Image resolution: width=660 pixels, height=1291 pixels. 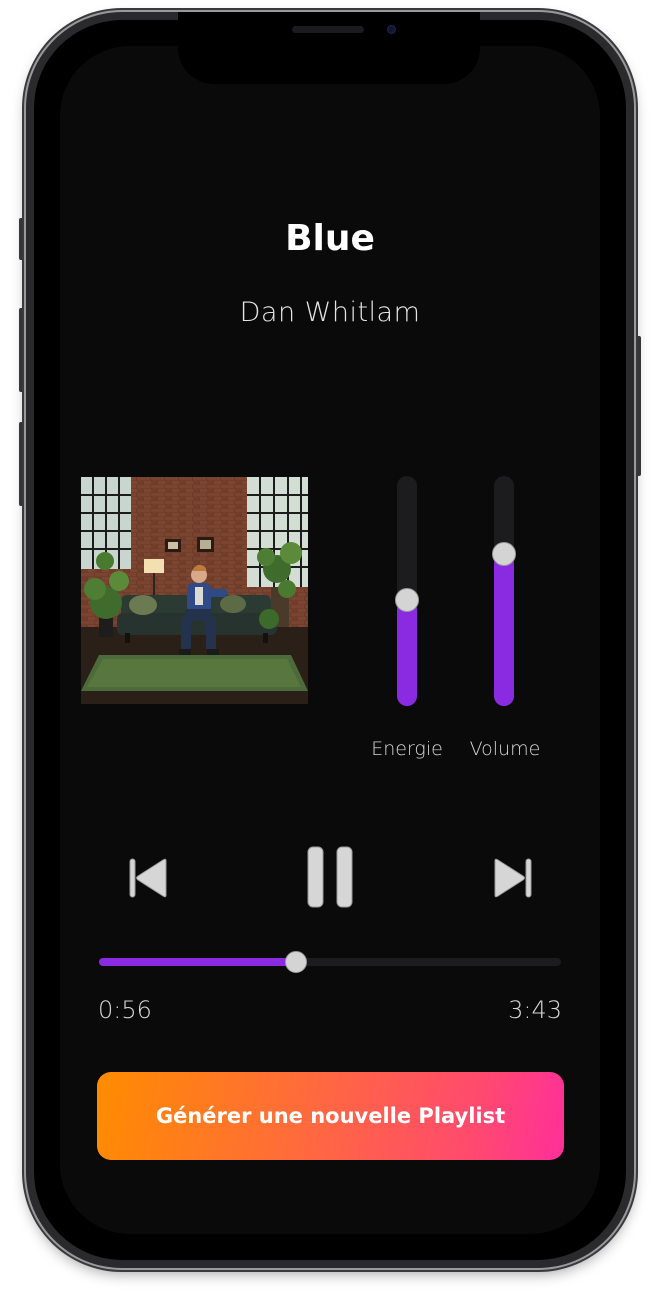 I want to click on track-artist: Dan Whitlam, so click(x=330, y=312).